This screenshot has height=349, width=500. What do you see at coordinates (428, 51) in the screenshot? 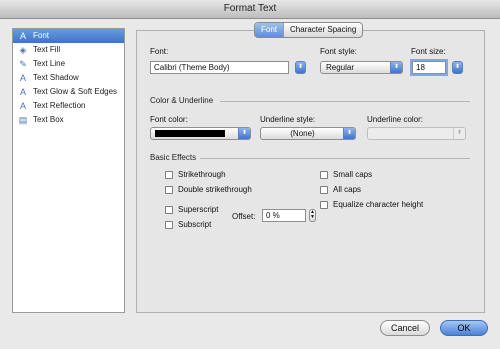
I see `font-size-label: Font size:` at bounding box center [428, 51].